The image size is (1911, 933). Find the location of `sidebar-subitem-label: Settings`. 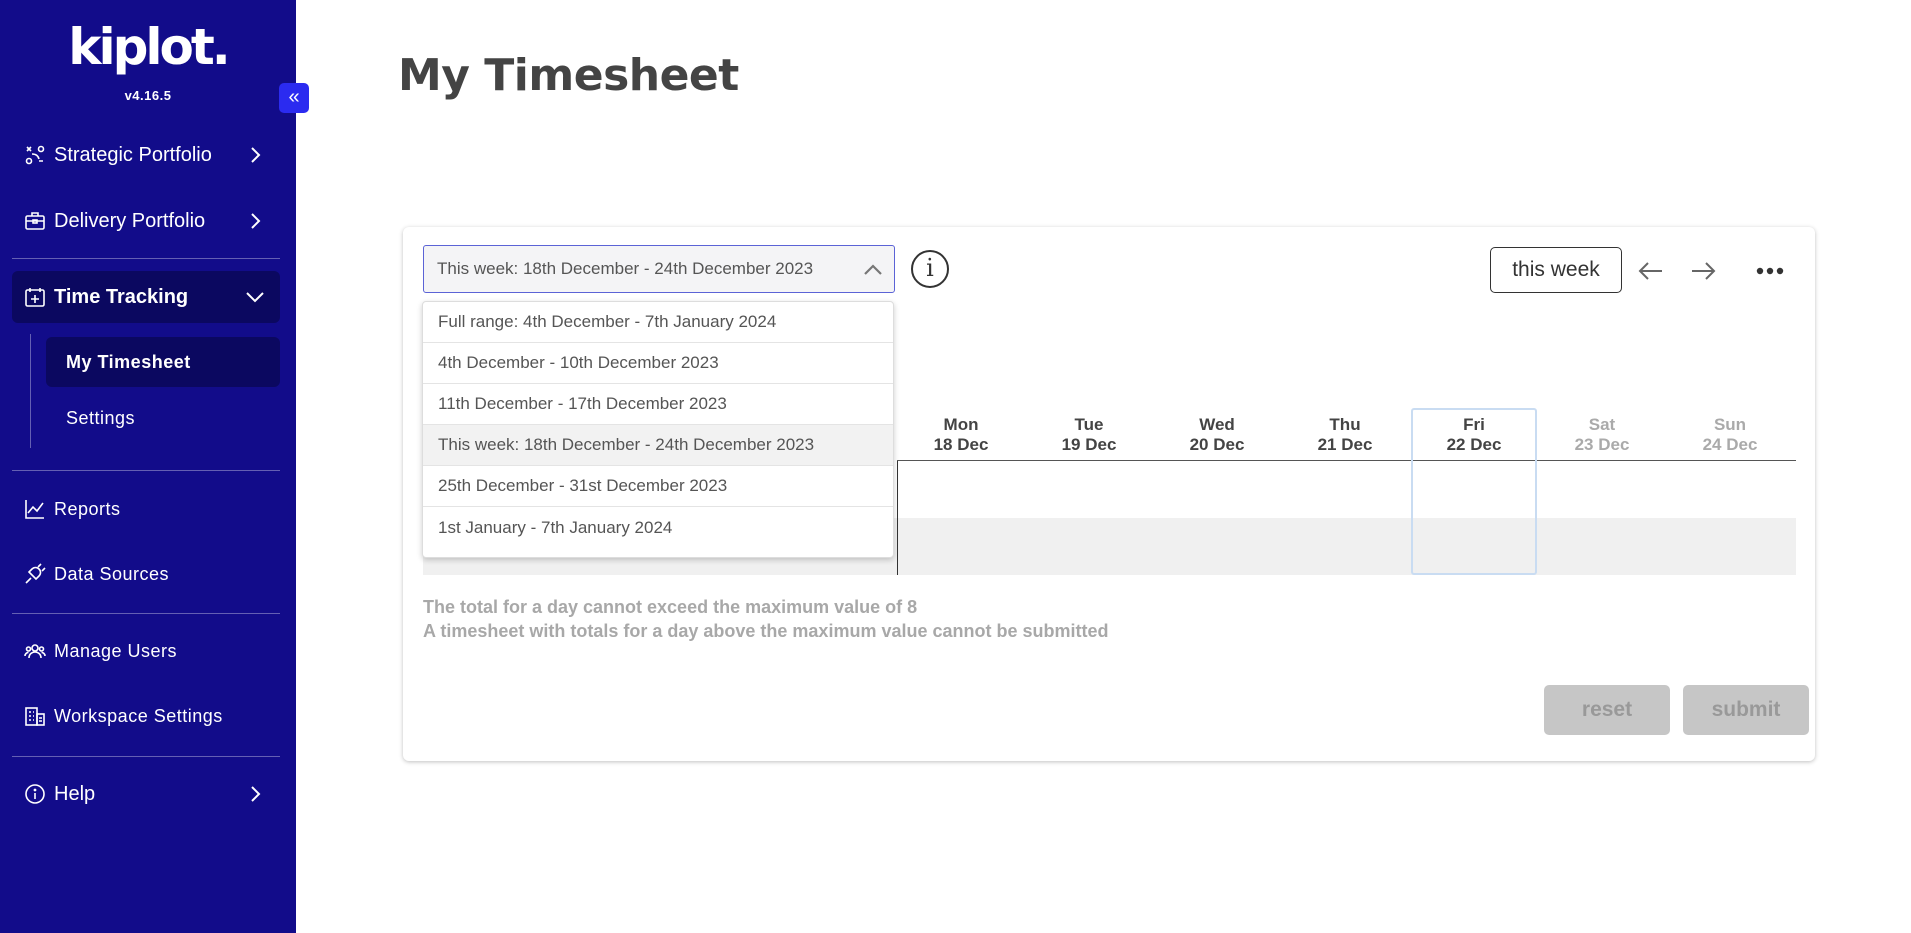

sidebar-subitem-label: Settings is located at coordinates (101, 417).